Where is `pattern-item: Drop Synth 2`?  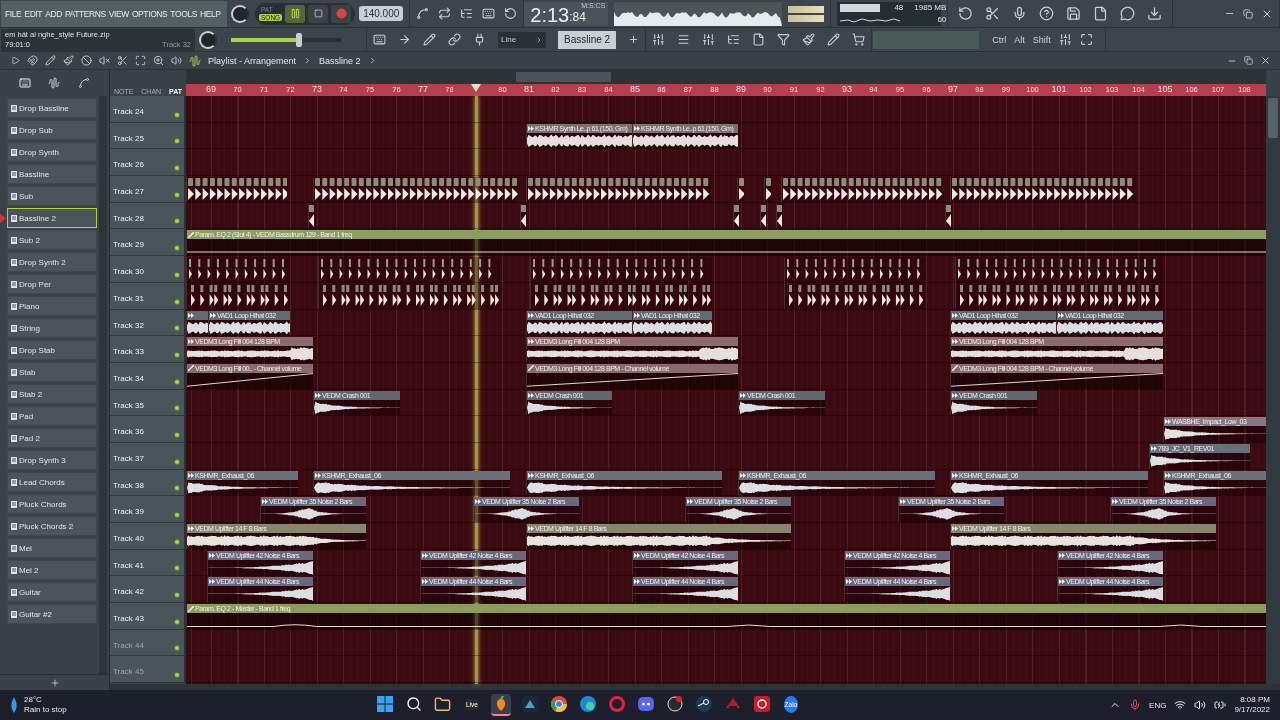 pattern-item: Drop Synth 2 is located at coordinates (52, 262).